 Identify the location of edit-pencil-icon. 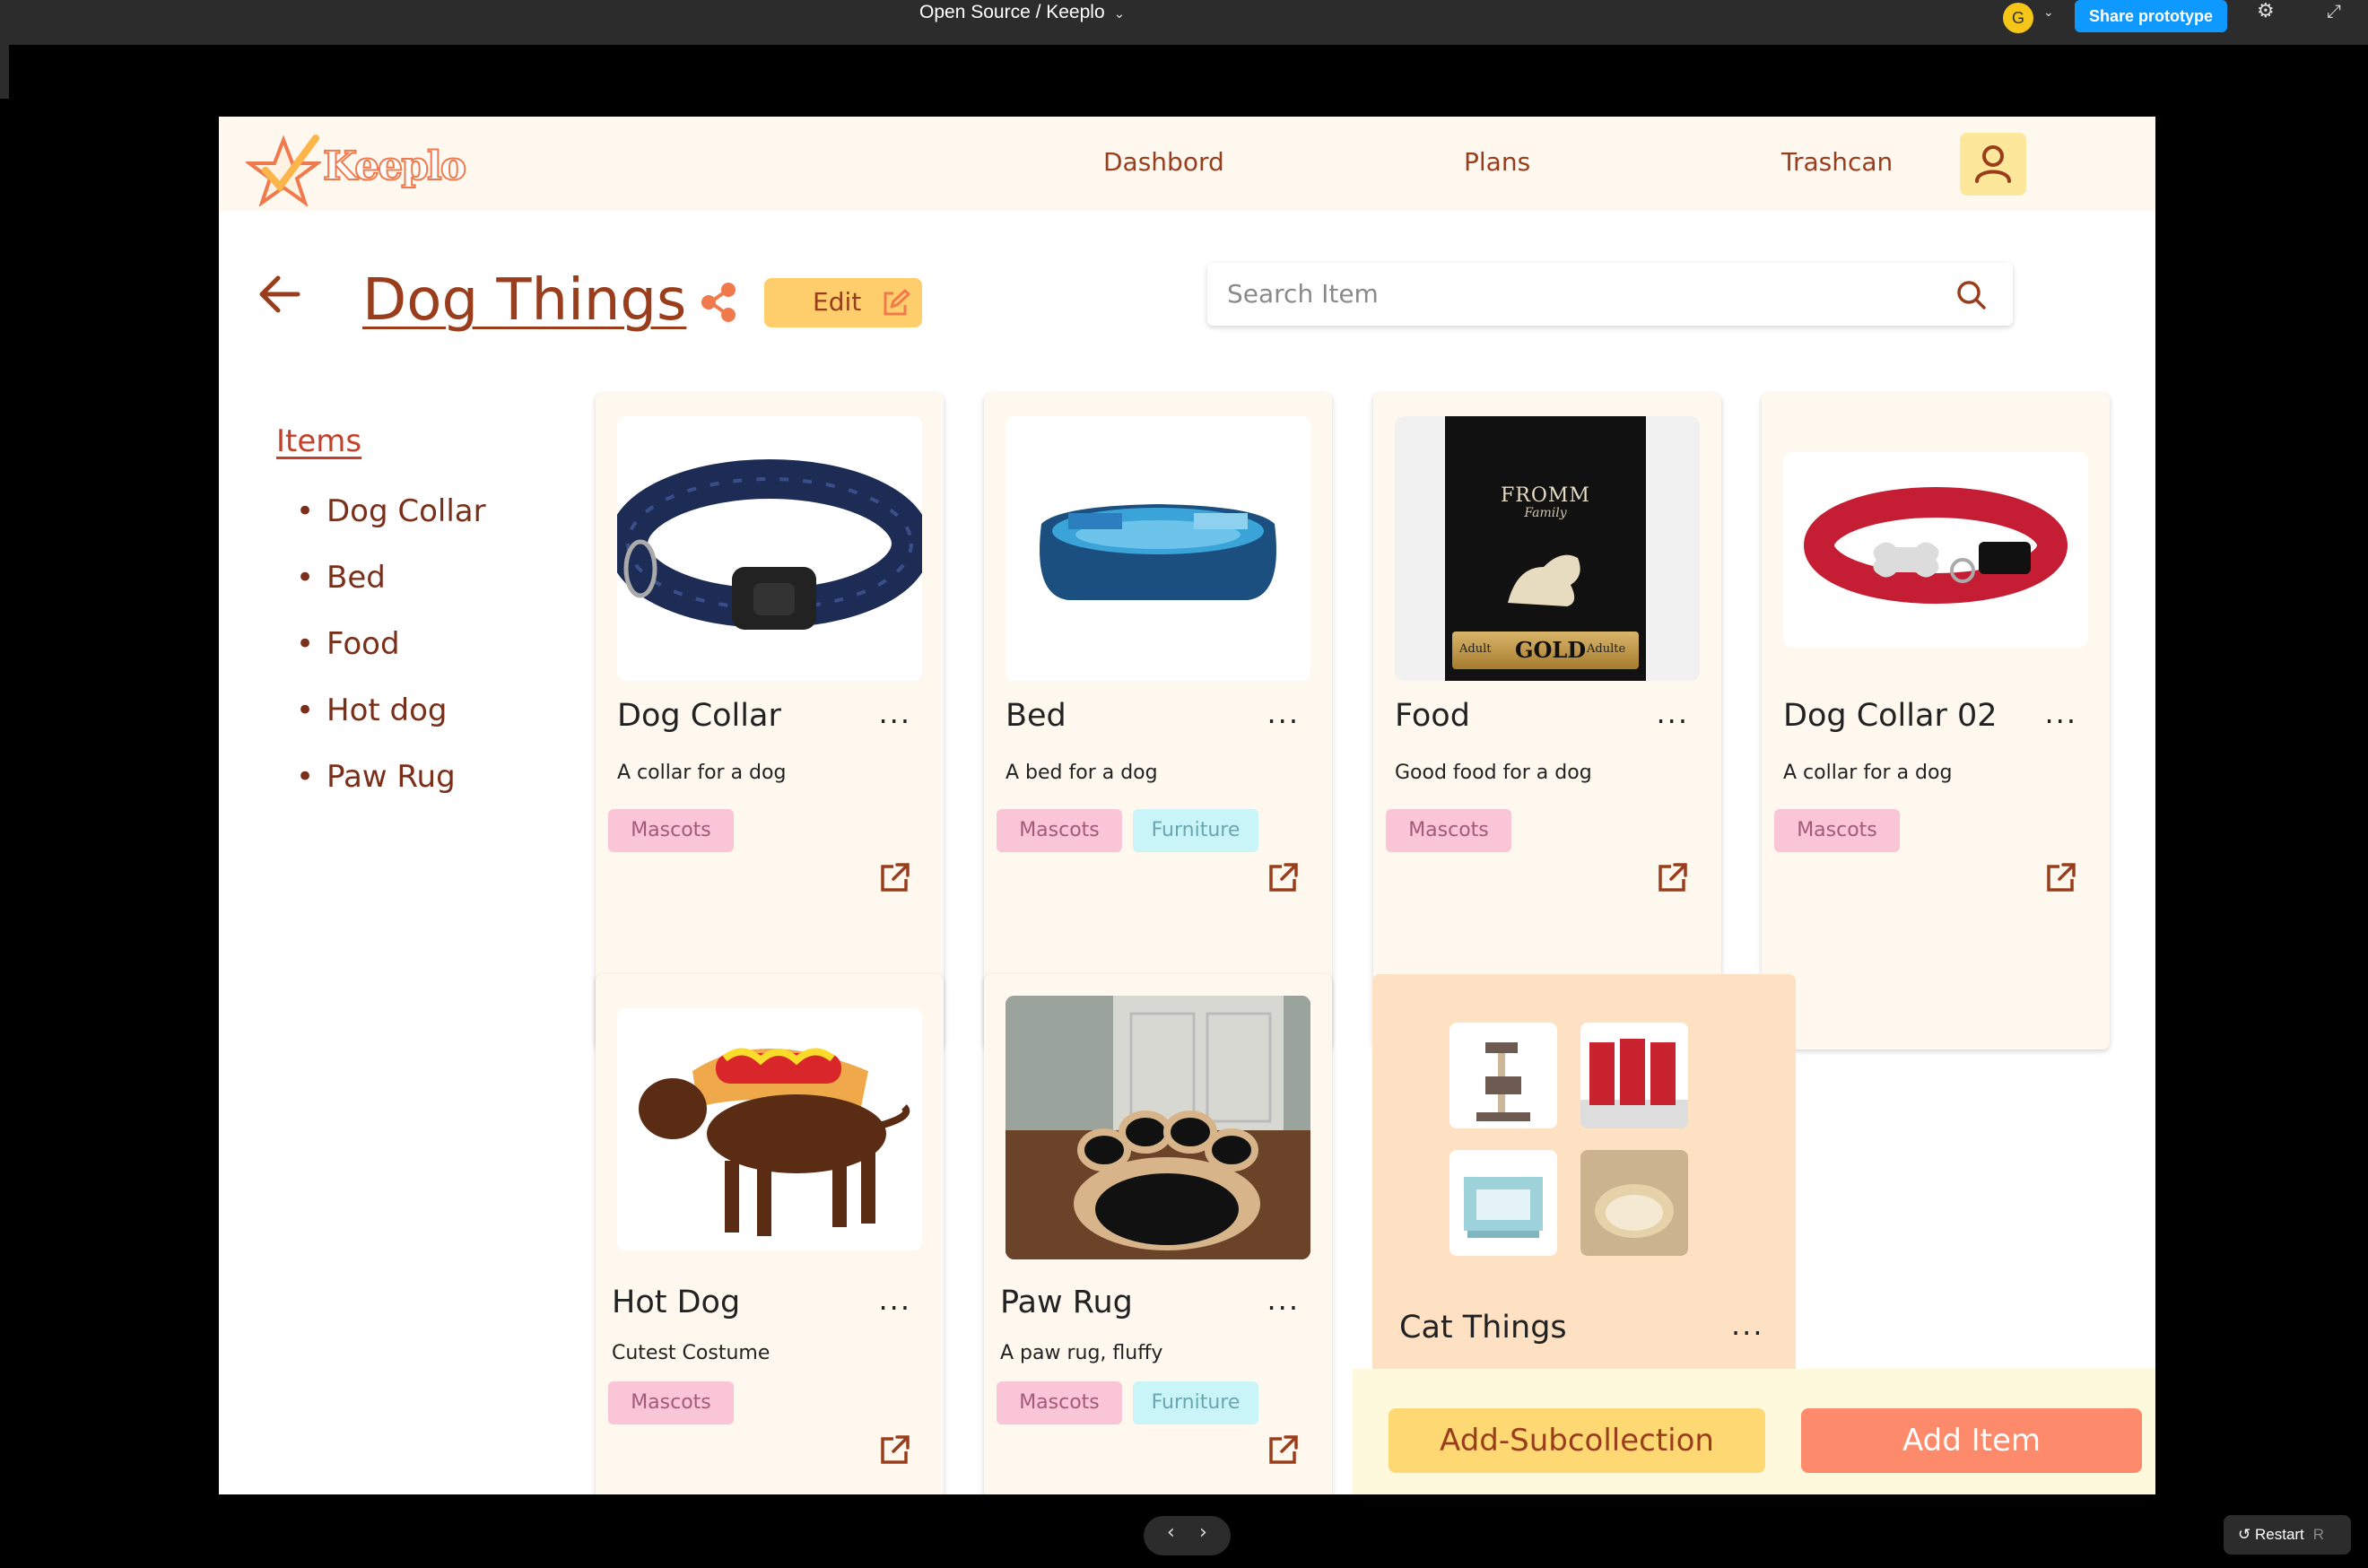
(897, 302).